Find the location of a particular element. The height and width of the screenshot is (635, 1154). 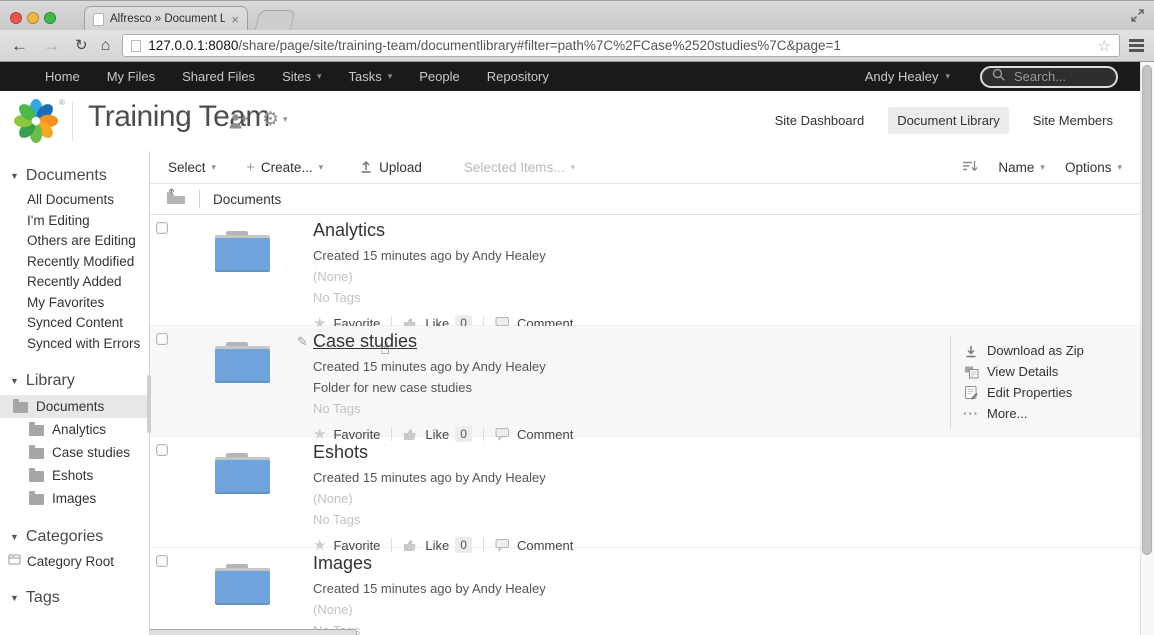

nav-item-people: People is located at coordinates (439, 76).